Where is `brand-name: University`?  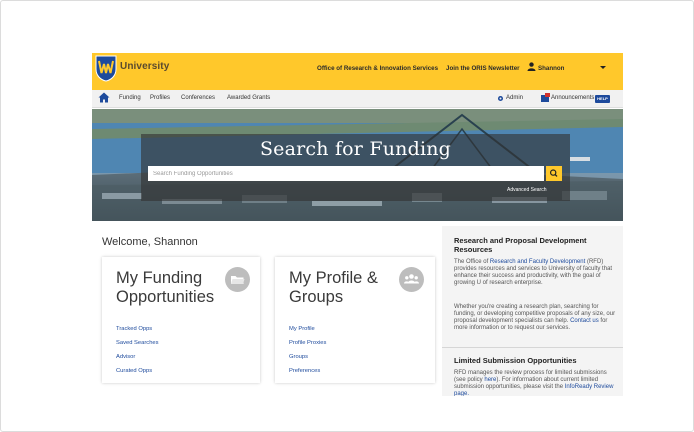 brand-name: University is located at coordinates (144, 66).